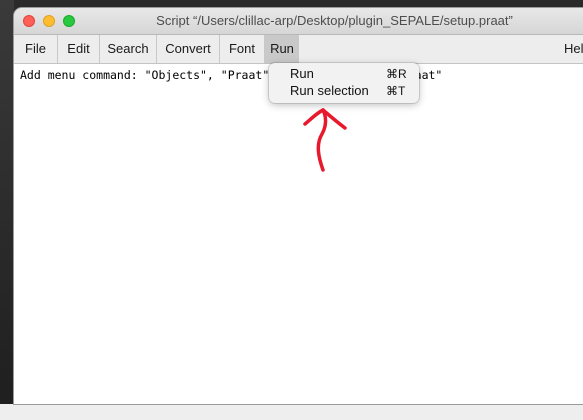 This screenshot has width=583, height=420. Describe the element at coordinates (79, 49) in the screenshot. I see `menu-edit: Edit` at that location.